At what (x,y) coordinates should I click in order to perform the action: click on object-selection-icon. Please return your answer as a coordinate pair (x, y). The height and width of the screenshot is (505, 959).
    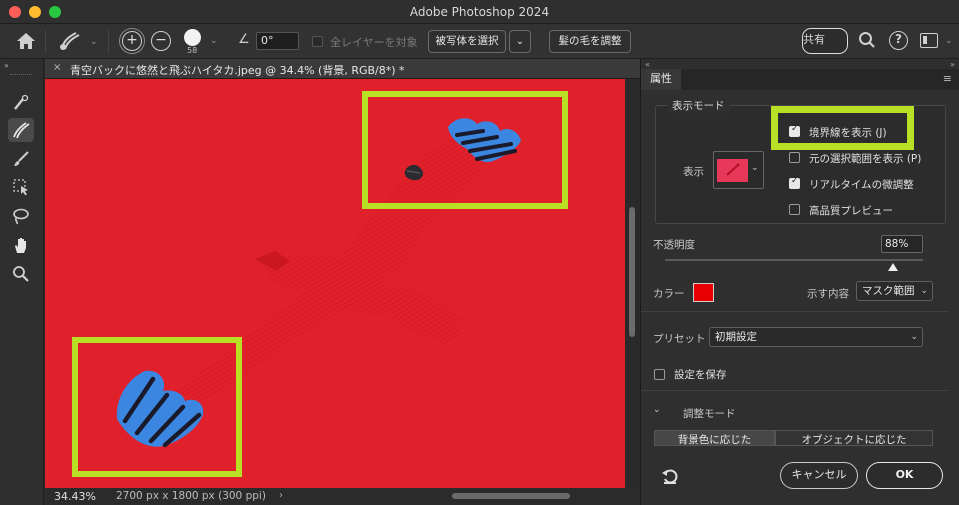
    Looking at the image, I should click on (20, 187).